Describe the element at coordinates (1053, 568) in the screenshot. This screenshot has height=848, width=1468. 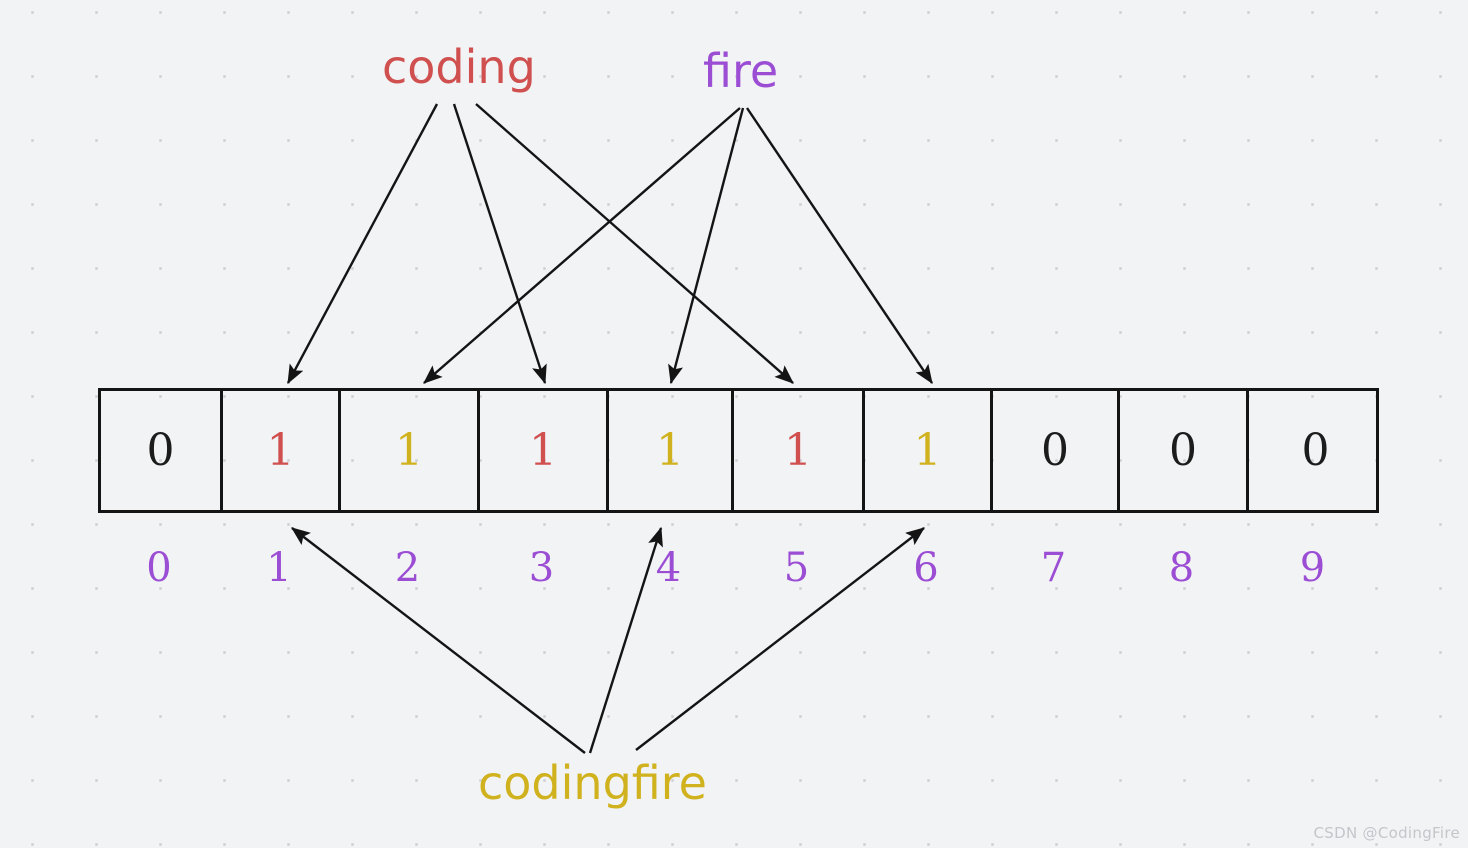
I see `index-label-7: 7` at that location.